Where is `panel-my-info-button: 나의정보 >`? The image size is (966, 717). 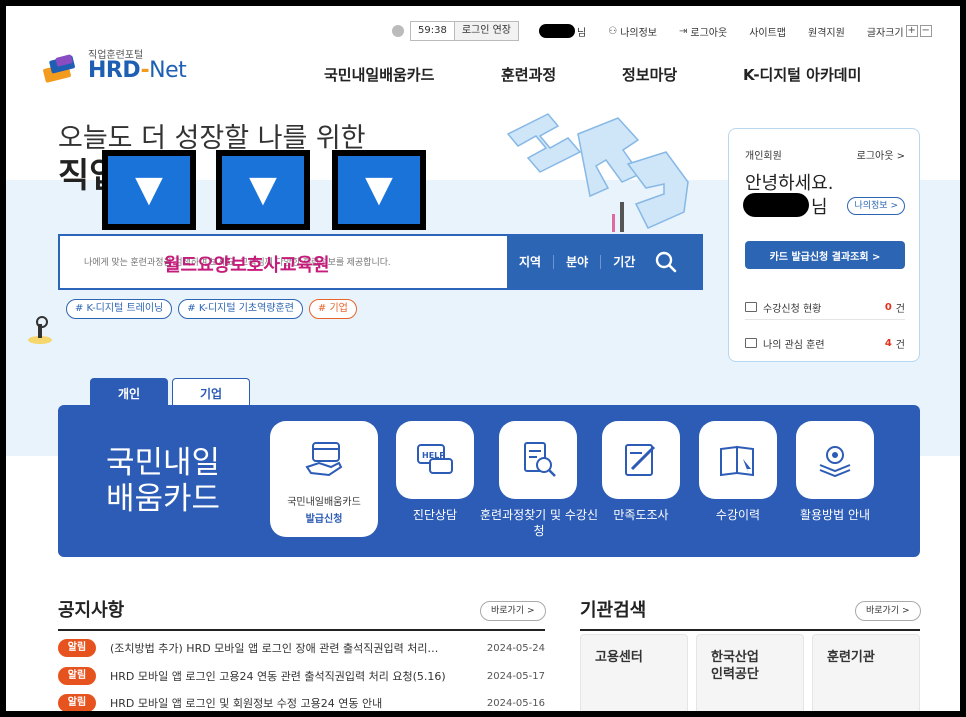
panel-my-info-button: 나의정보 > is located at coordinates (876, 206).